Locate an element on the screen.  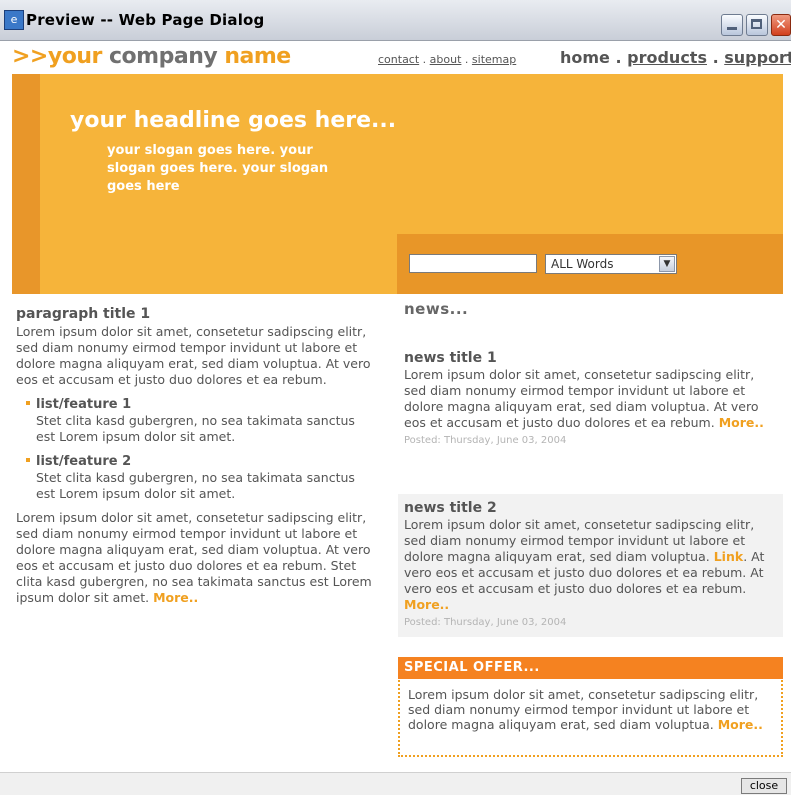
logo-your: your is located at coordinates (74, 56).